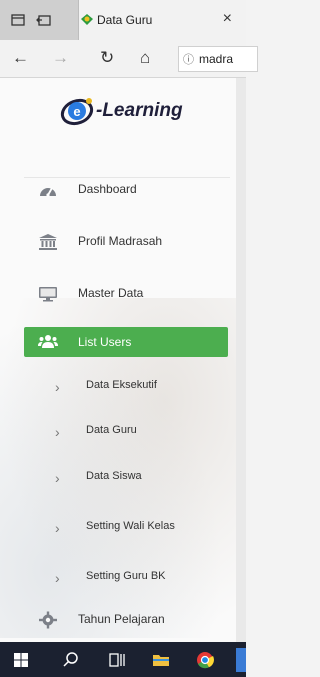 The width and height of the screenshot is (320, 677). I want to click on submenu-item-label: Setting Guru BK, so click(126, 576).